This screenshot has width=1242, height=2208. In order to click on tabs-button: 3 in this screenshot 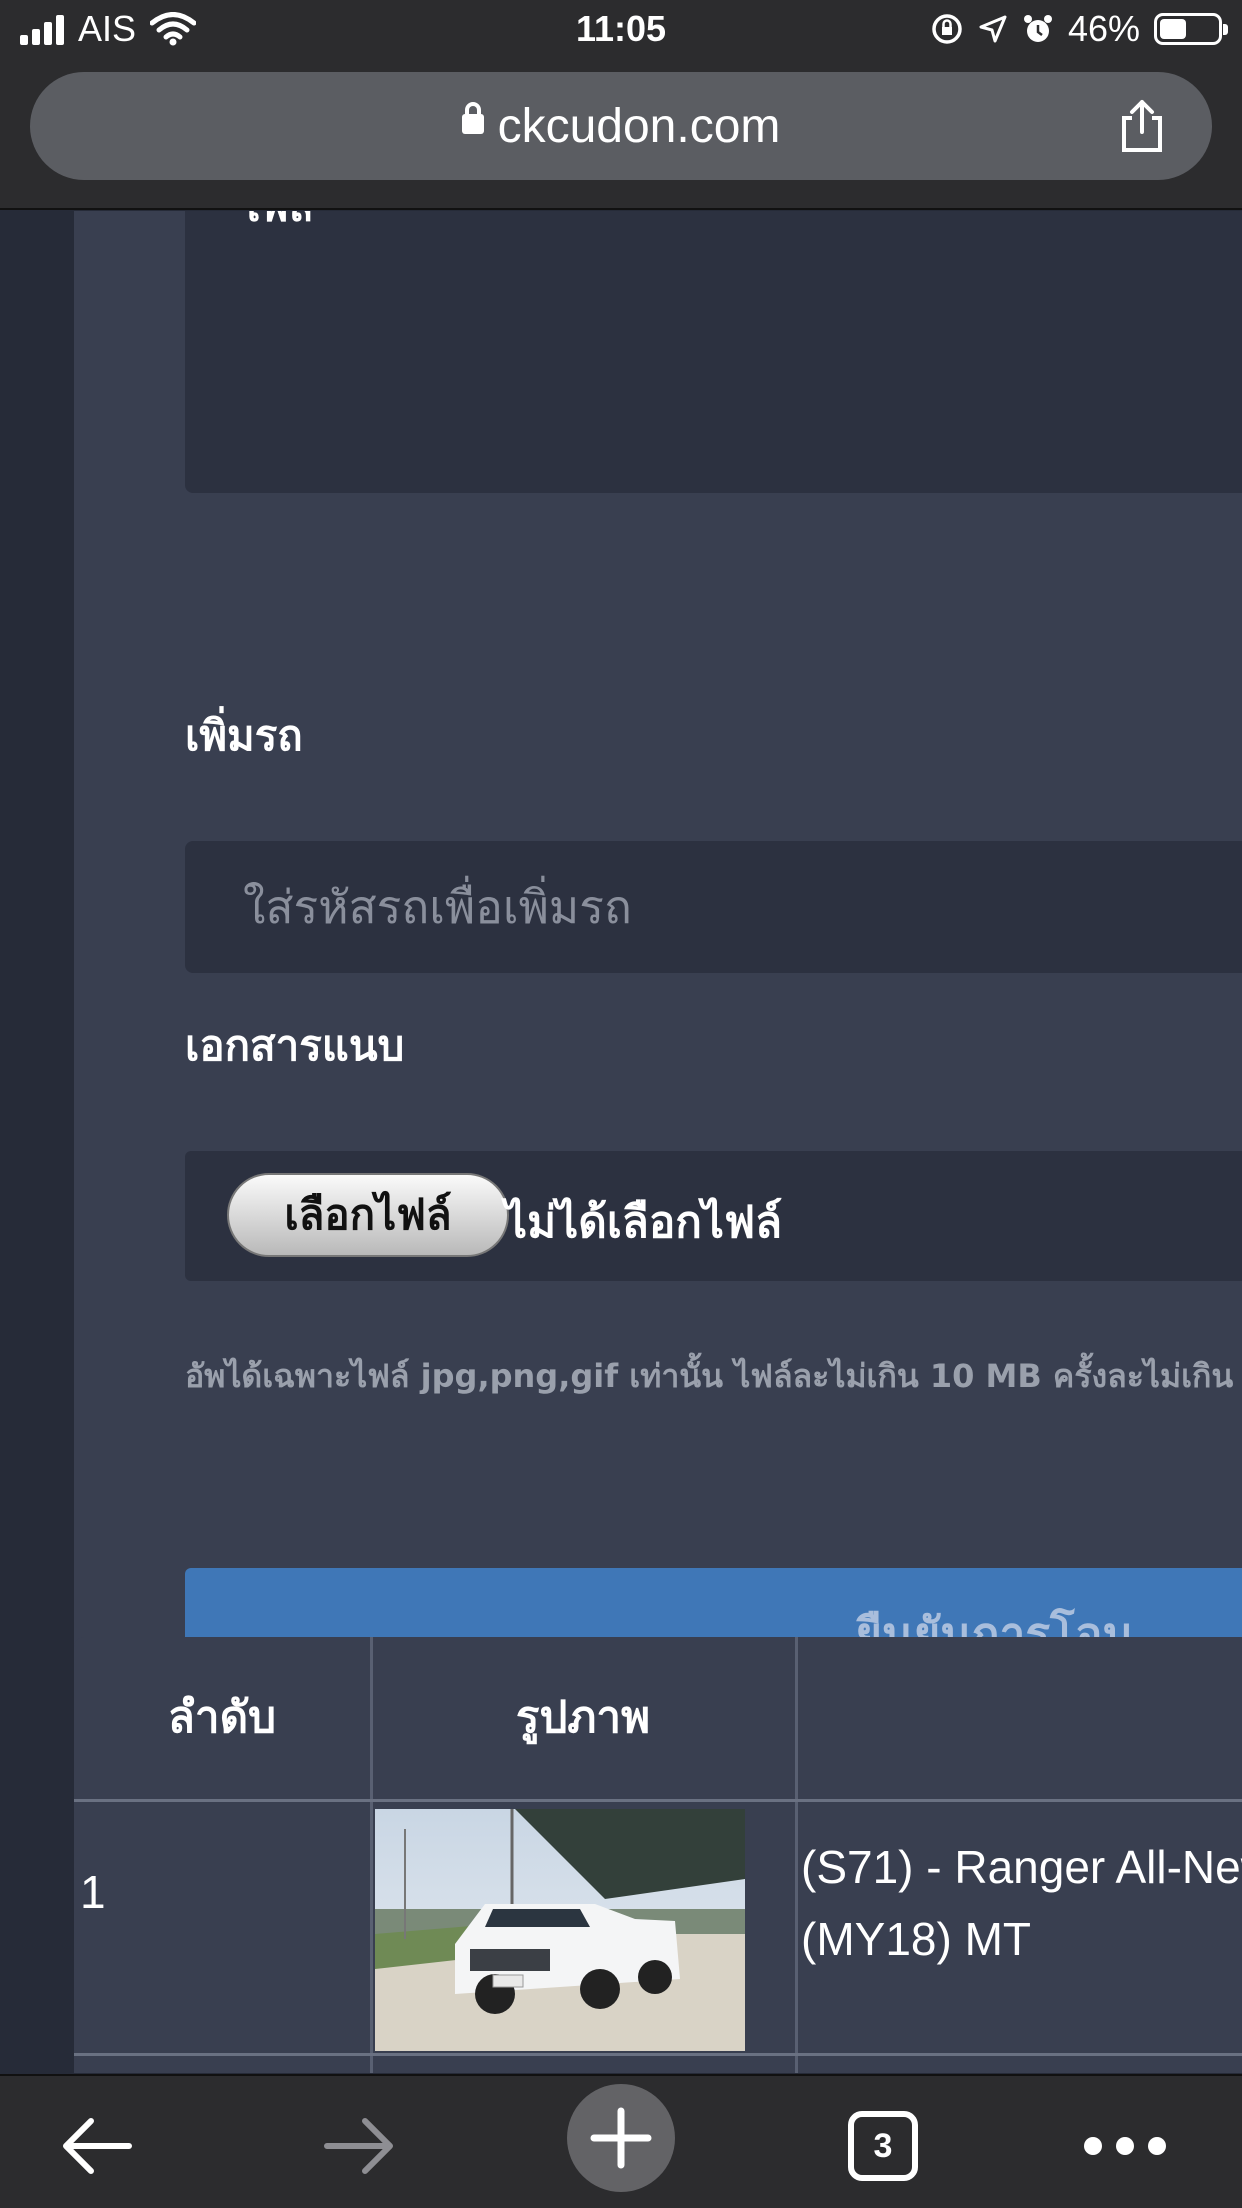, I will do `click(883, 2146)`.